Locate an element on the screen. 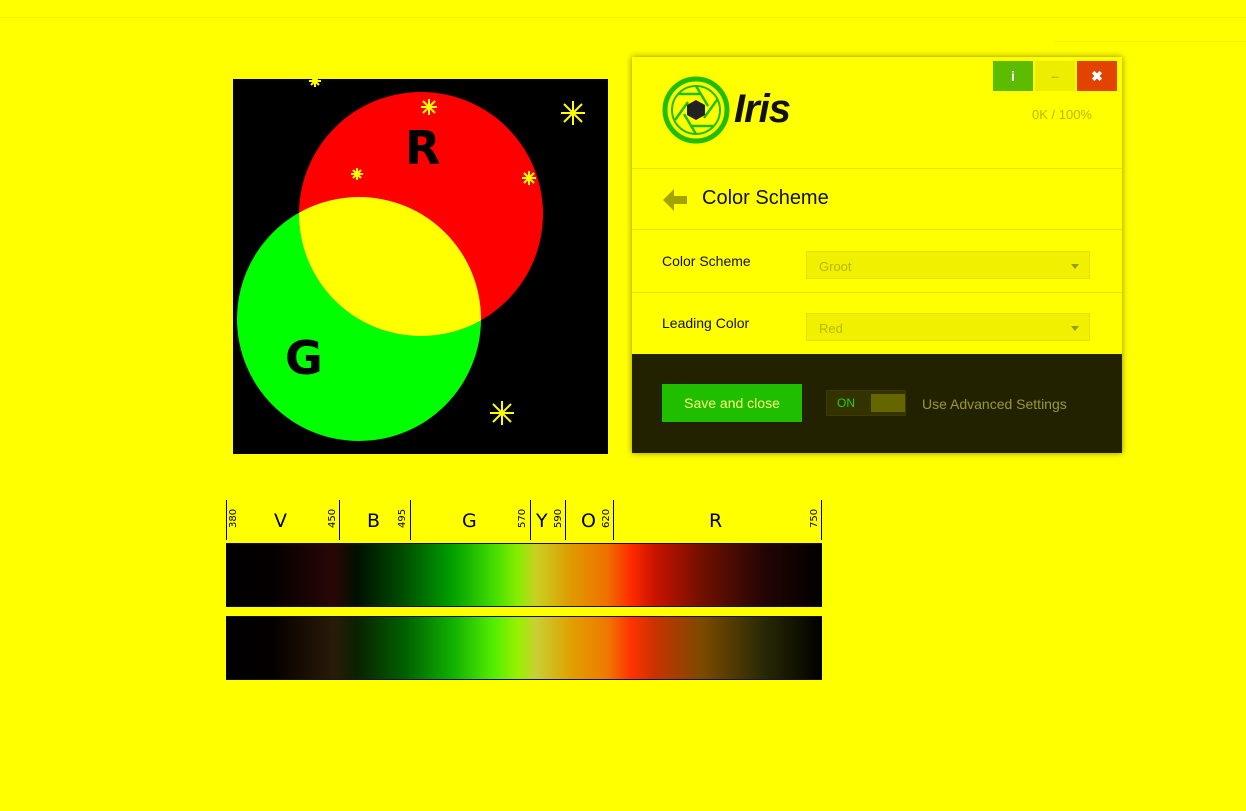  leading-color-label: Leading Color is located at coordinates (706, 323).